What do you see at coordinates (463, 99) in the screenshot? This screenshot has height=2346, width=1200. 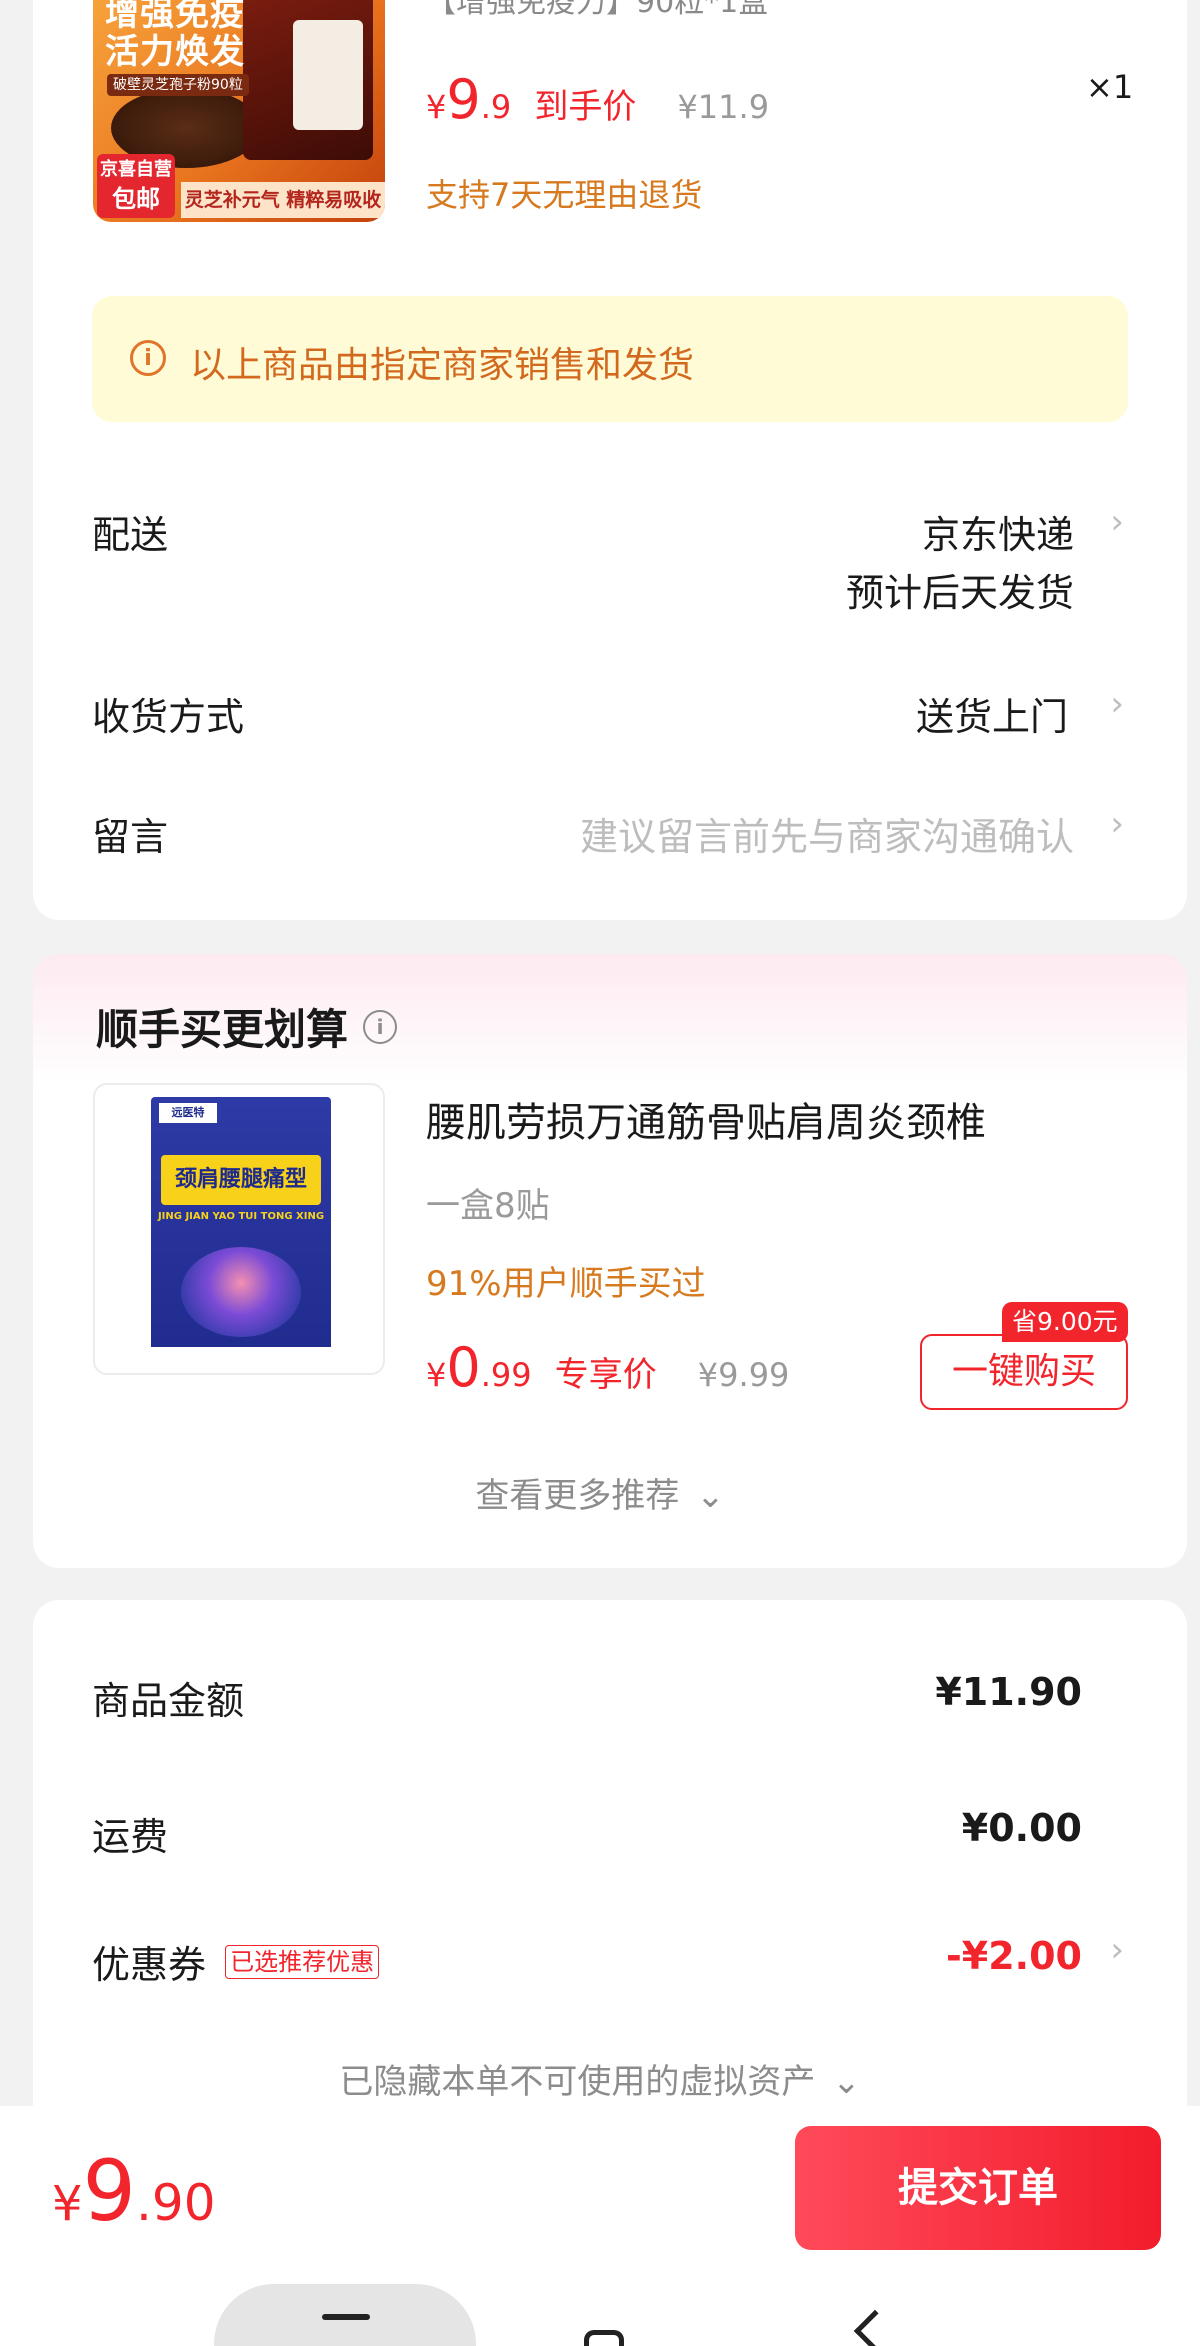 I see `price-int: 9` at bounding box center [463, 99].